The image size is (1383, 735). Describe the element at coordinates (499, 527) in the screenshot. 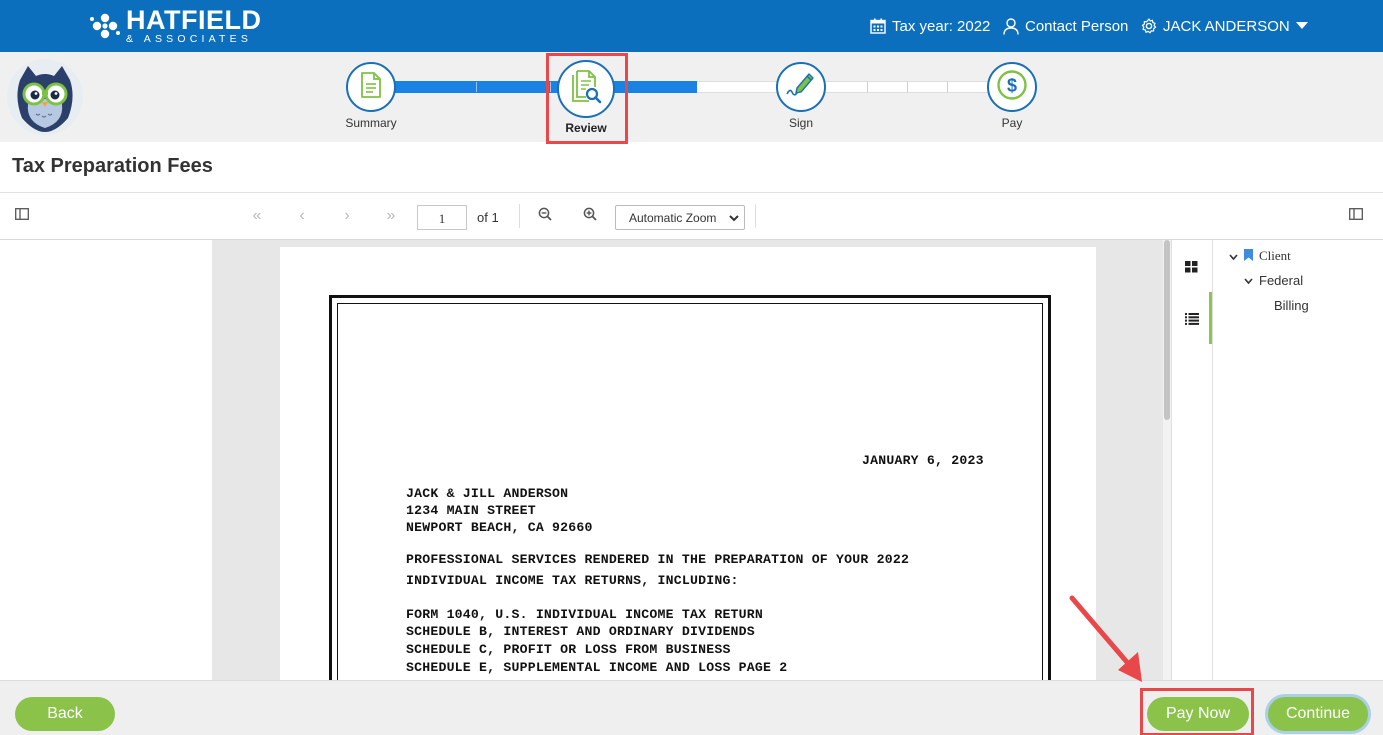

I see `address-line: NEWPORT BEACH, CA 92660` at that location.